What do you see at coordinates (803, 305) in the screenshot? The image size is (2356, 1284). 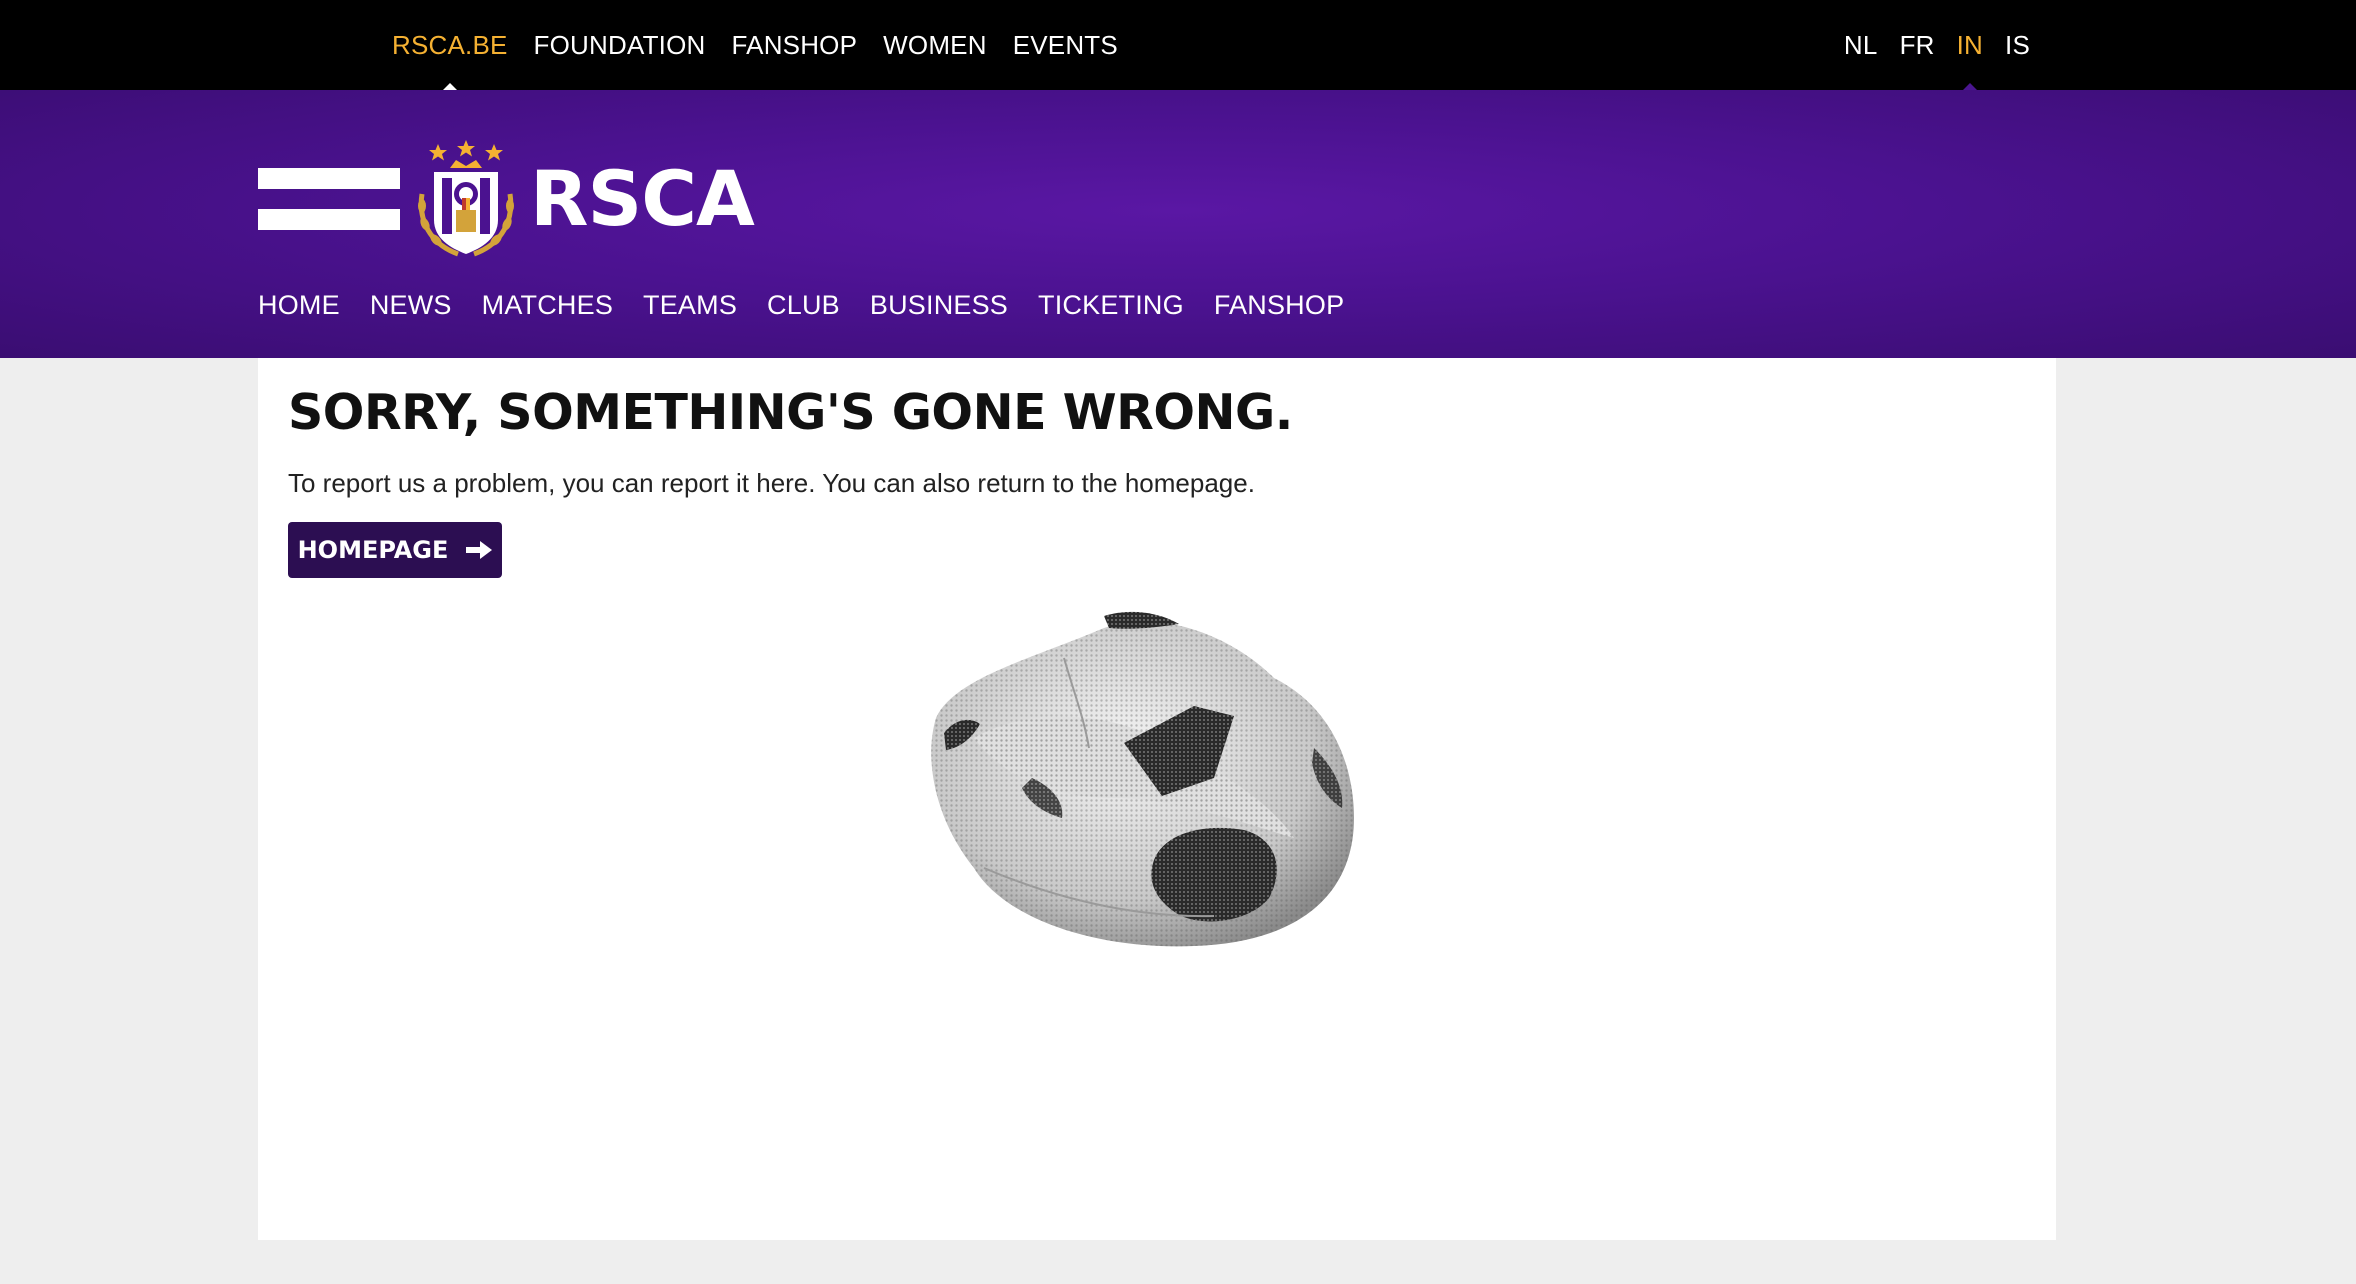 I see `nav-club: CLUB` at bounding box center [803, 305].